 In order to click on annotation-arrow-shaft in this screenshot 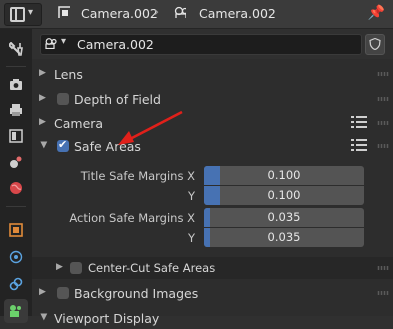, I will do `click(156, 125)`.